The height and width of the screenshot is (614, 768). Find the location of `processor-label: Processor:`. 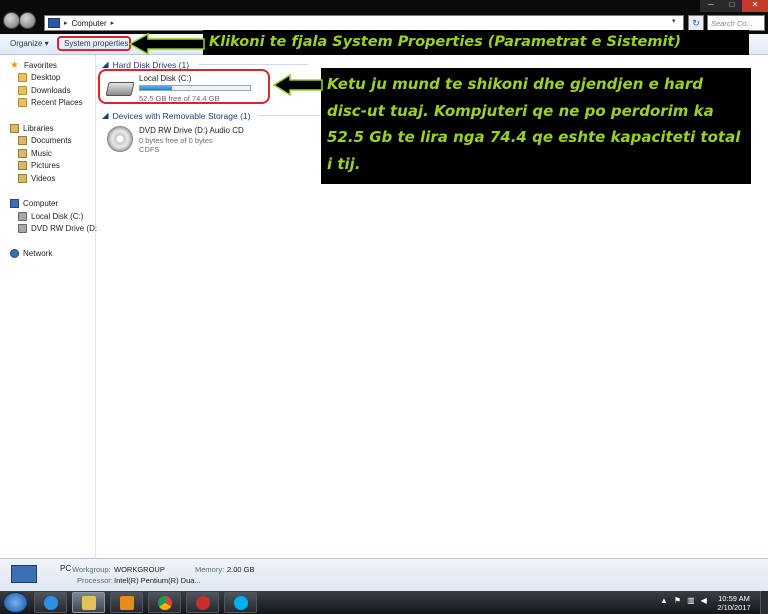

processor-label: Processor: is located at coordinates (95, 580).